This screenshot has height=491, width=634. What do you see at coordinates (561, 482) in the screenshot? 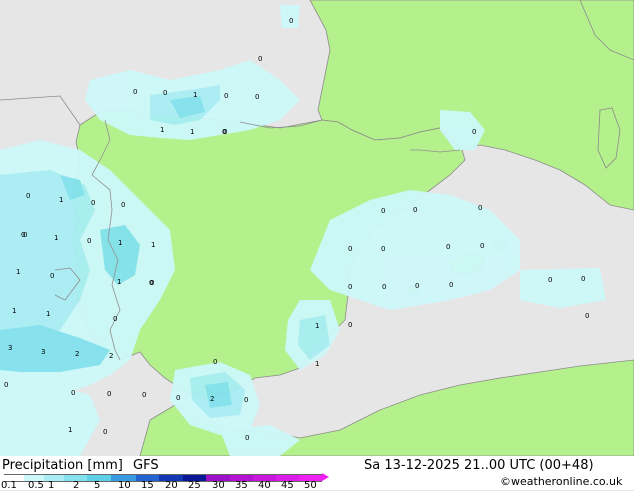
I see `credit-link: ©weatheronline.co.uk` at bounding box center [561, 482].